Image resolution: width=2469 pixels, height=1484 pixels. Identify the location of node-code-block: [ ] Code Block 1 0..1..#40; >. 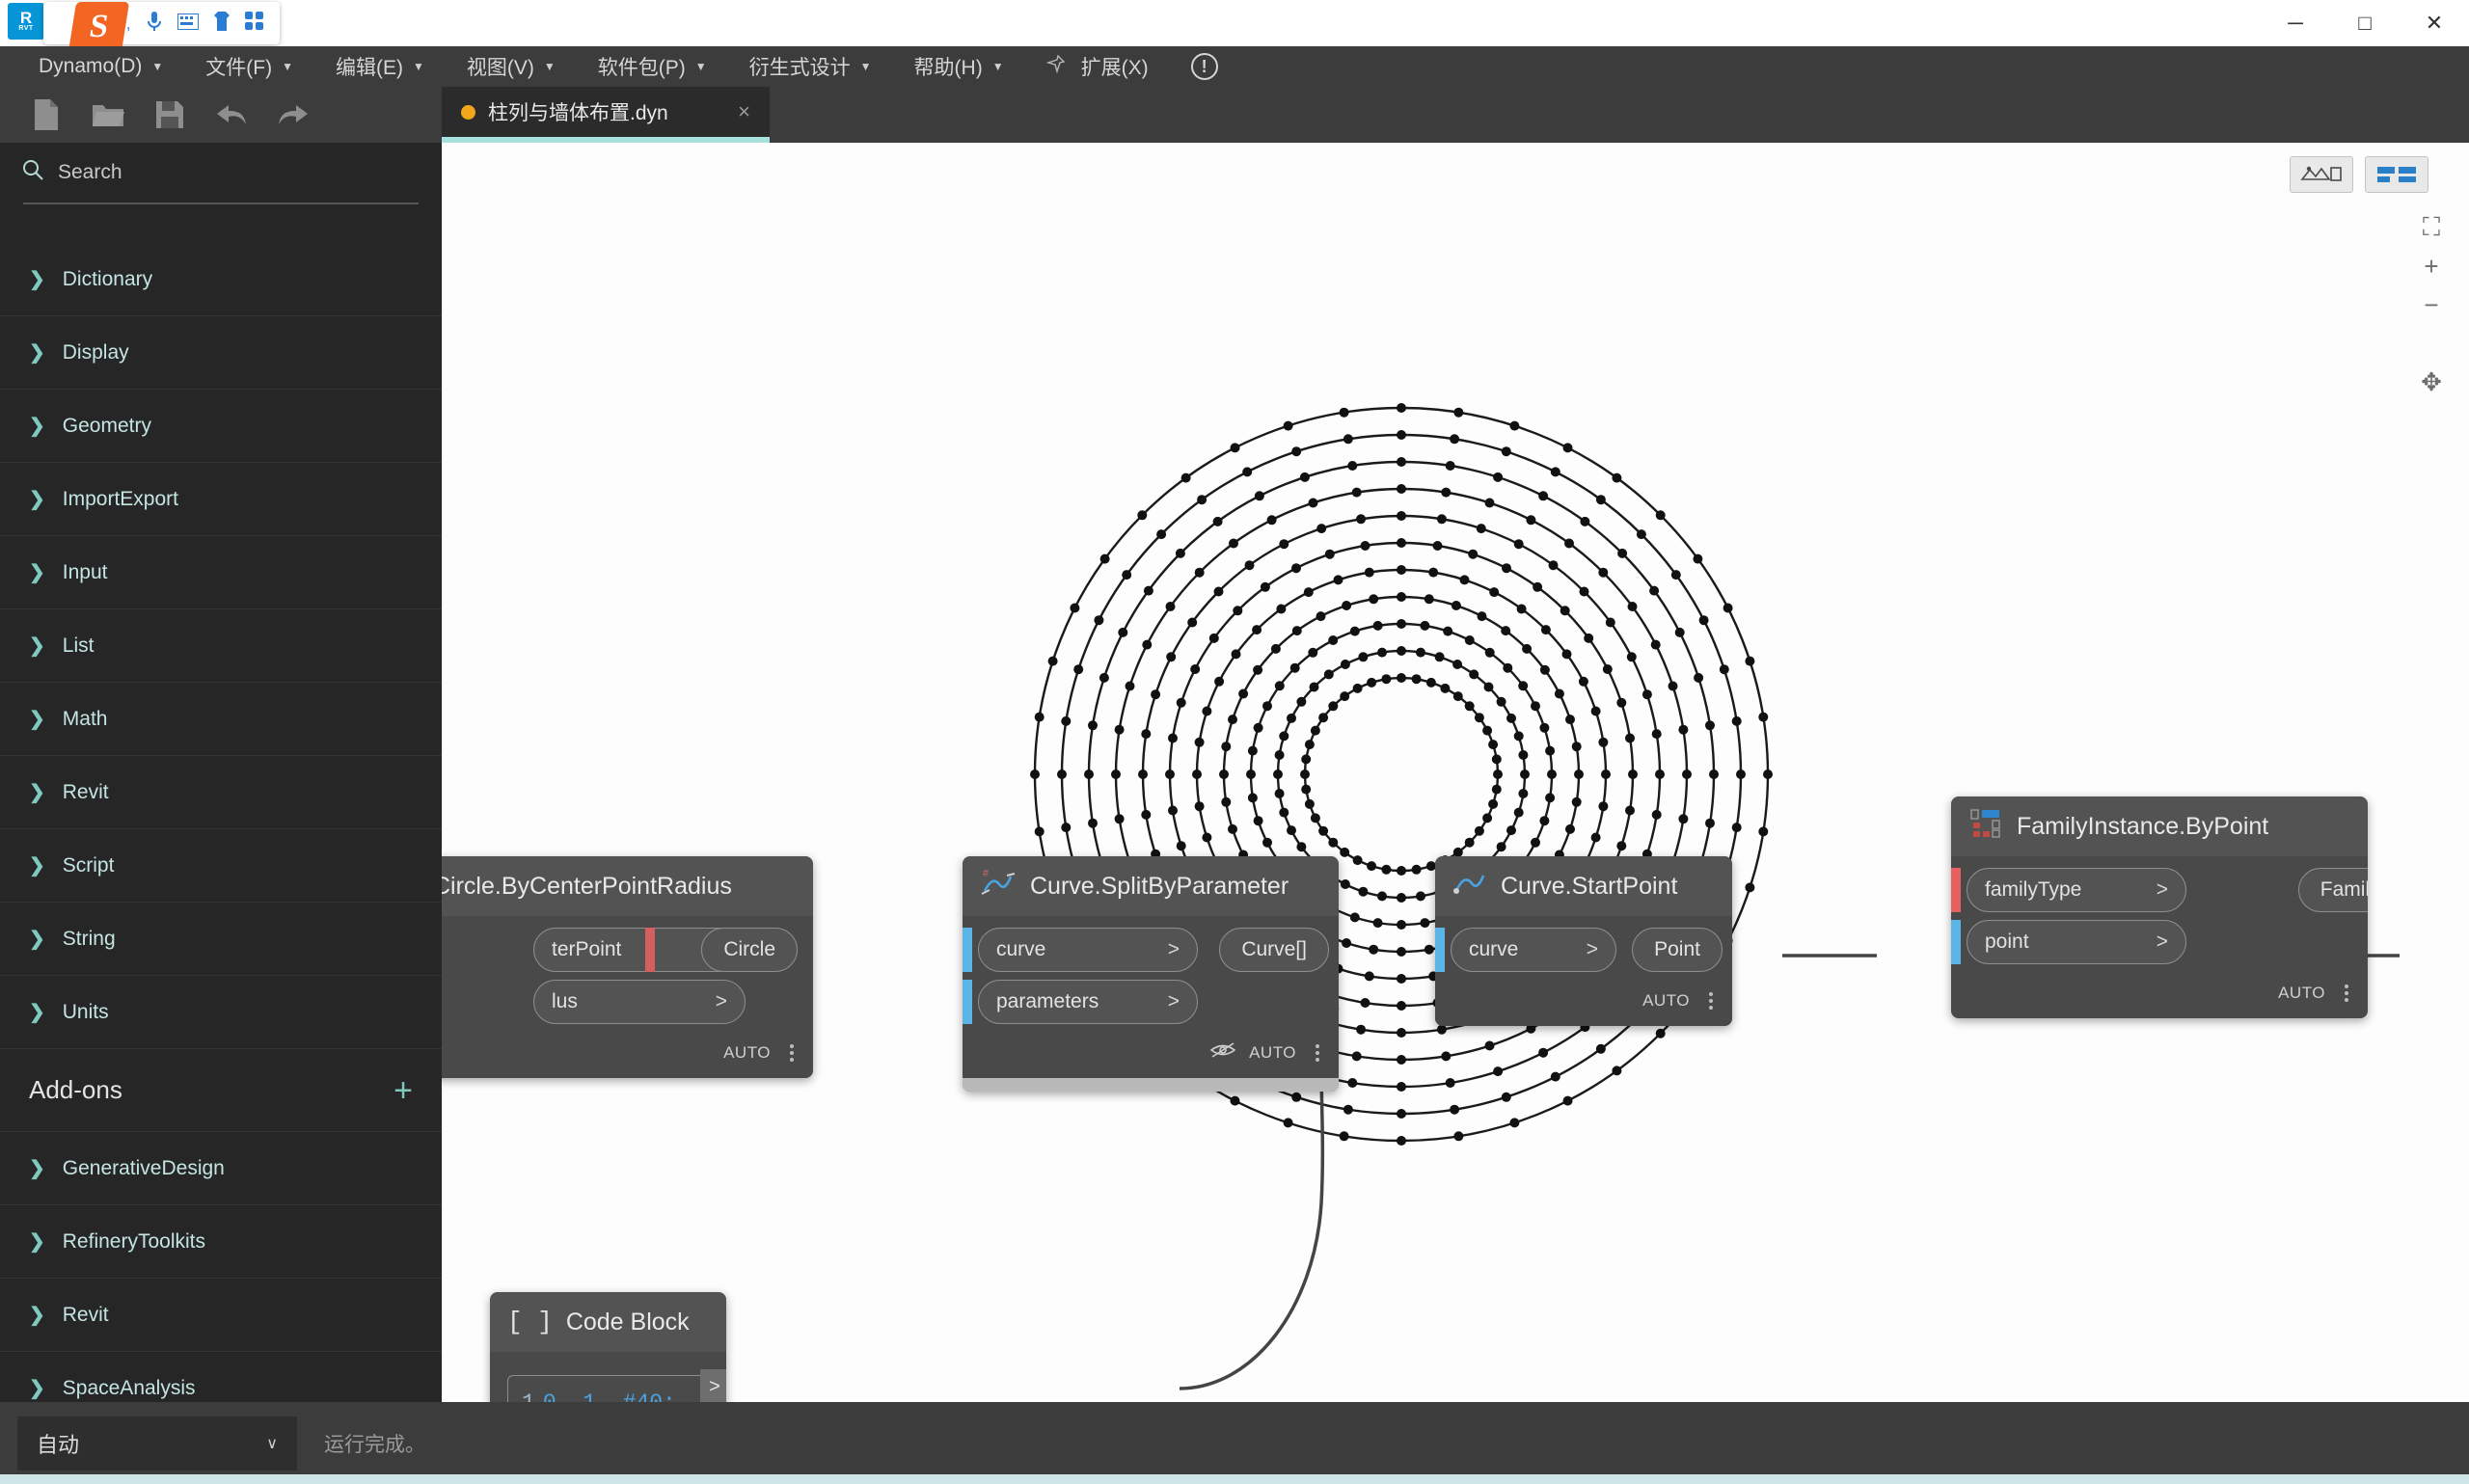
(608, 1347).